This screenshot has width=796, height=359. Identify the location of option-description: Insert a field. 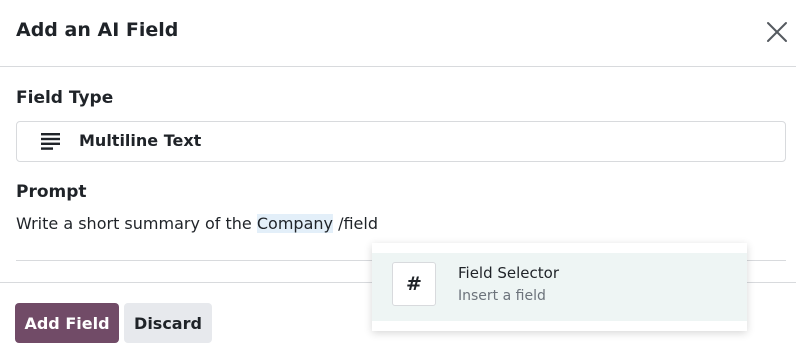
(502, 296).